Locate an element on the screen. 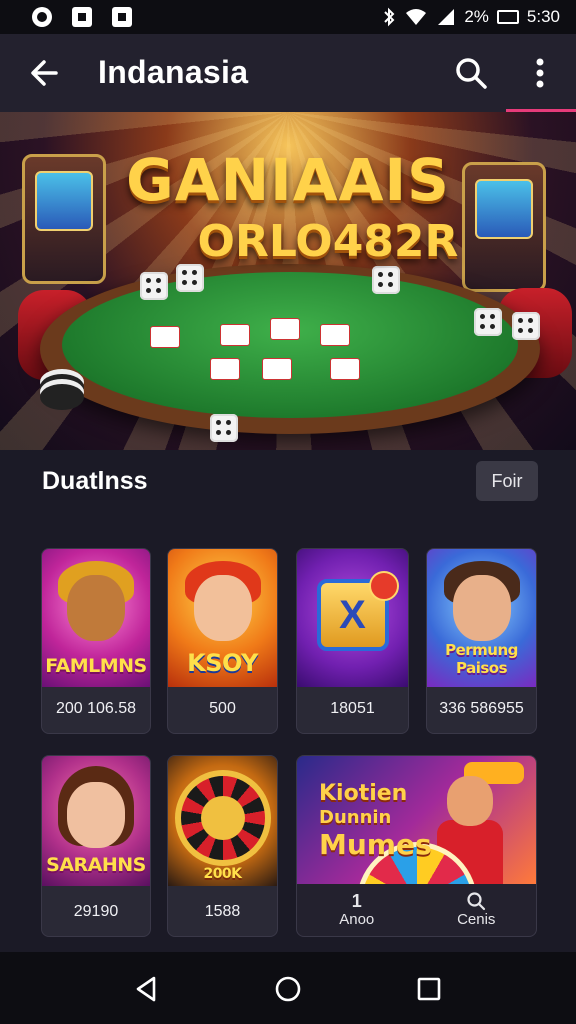 The height and width of the screenshot is (1024, 576). tab-anoo: 1 Anoo is located at coordinates (357, 909).